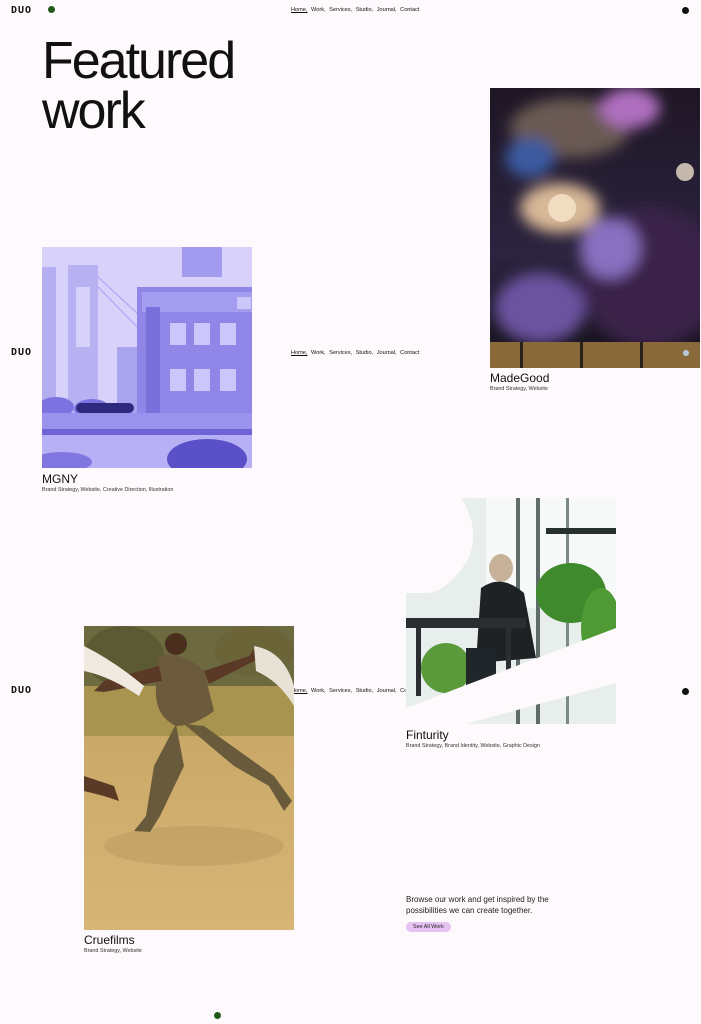  What do you see at coordinates (60, 479) in the screenshot?
I see `project-title-mgny: MGNY` at bounding box center [60, 479].